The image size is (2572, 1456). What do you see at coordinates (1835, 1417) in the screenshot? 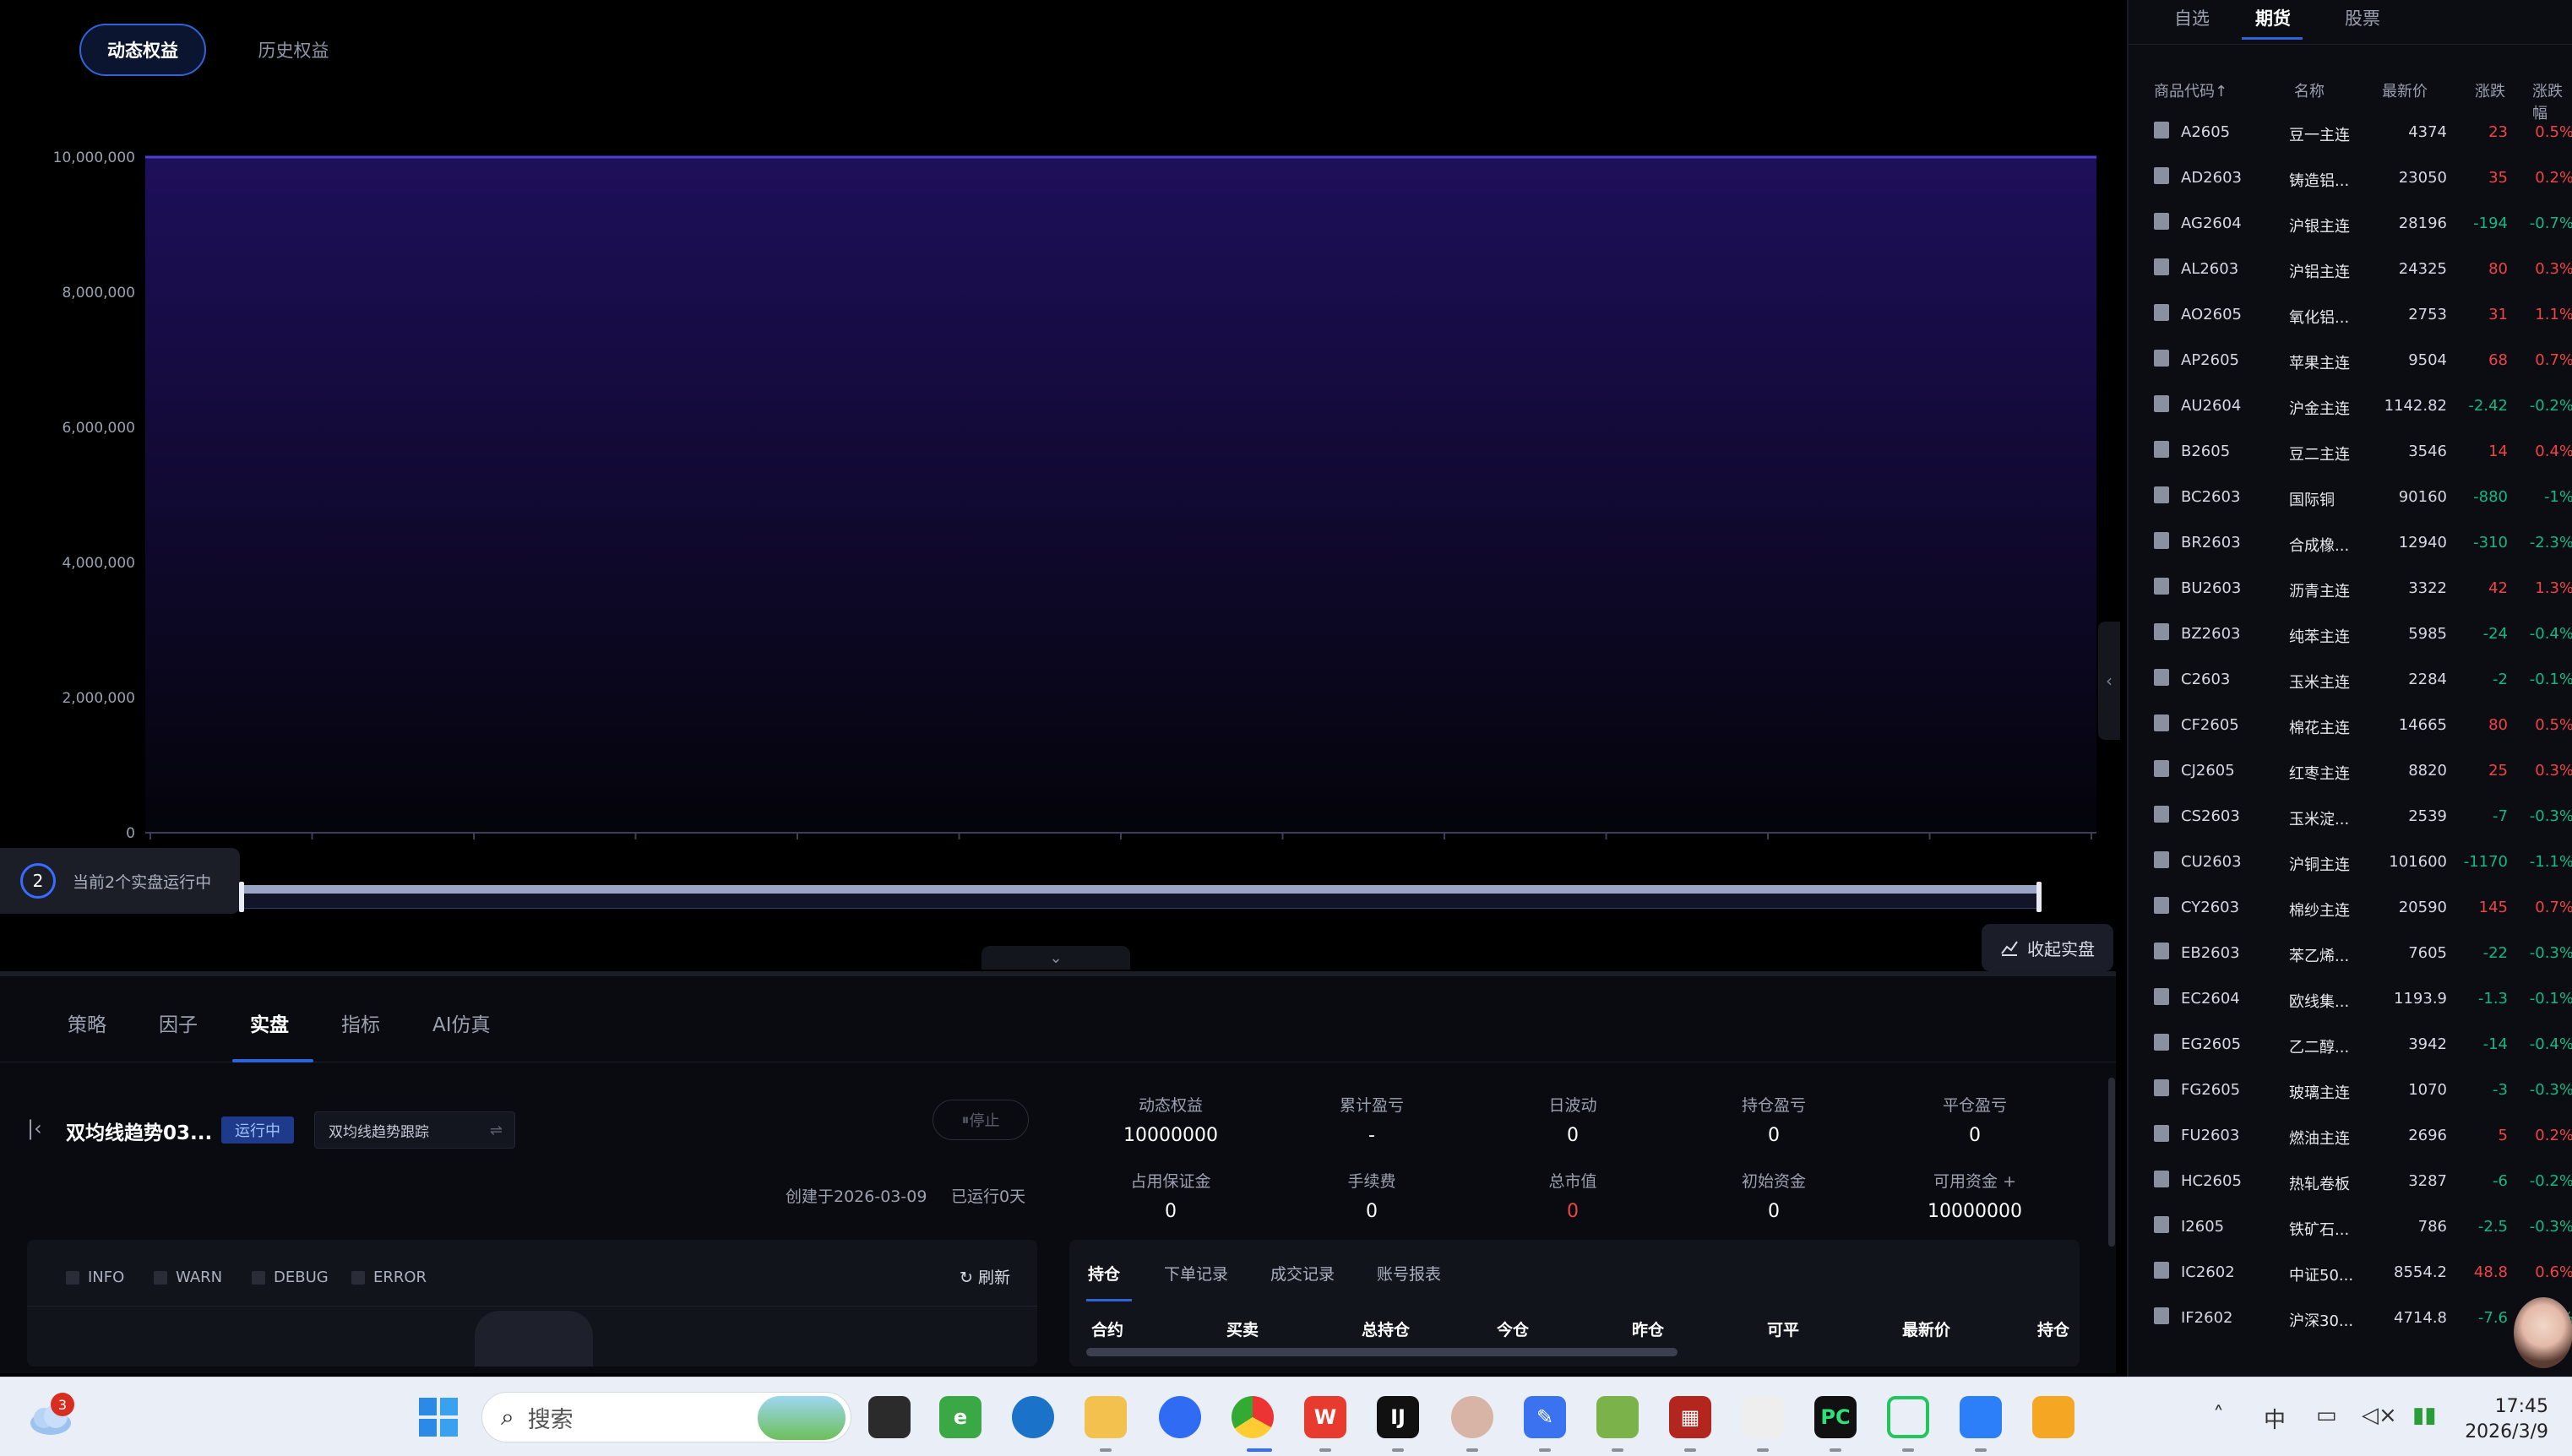
I see `pycharm-icon: PC` at bounding box center [1835, 1417].